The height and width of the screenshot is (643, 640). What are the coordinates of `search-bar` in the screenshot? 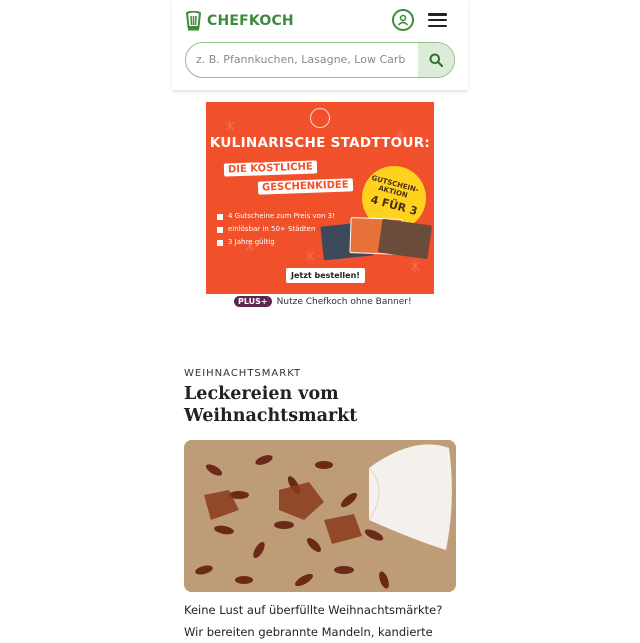 It's located at (320, 60).